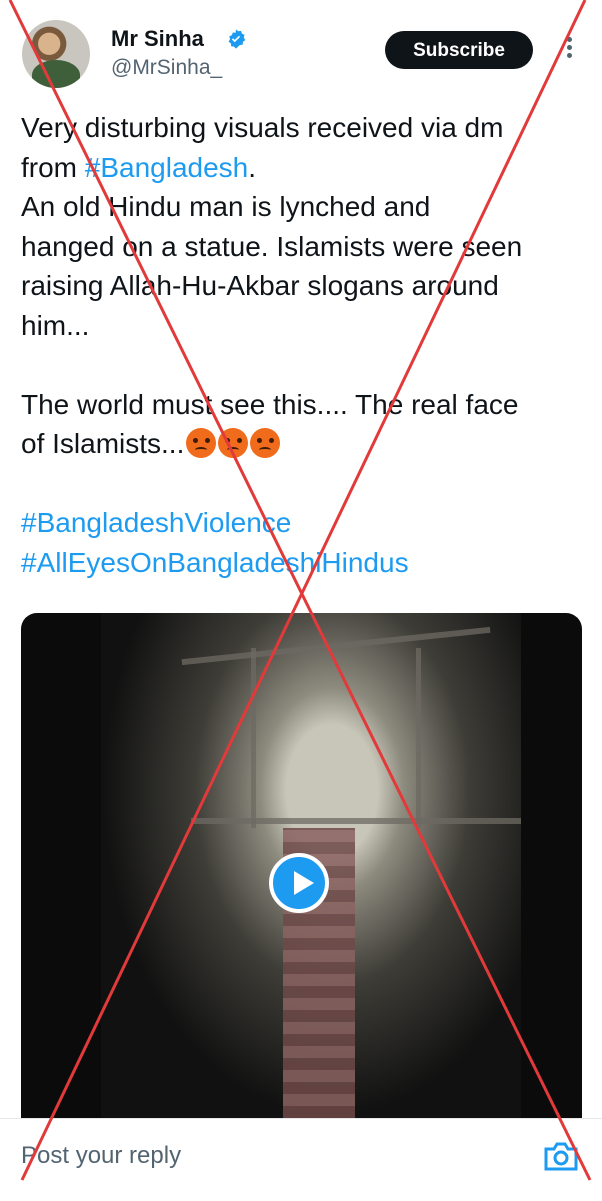  I want to click on hashtag-line: #BangladeshViolence, so click(306, 523).